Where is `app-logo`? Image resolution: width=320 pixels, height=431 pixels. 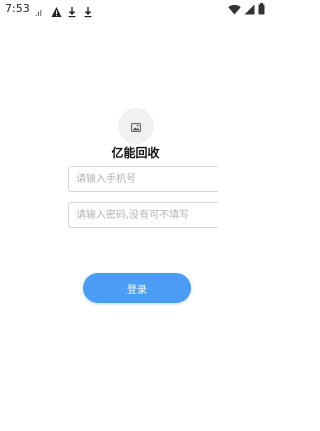
app-logo is located at coordinates (136, 126).